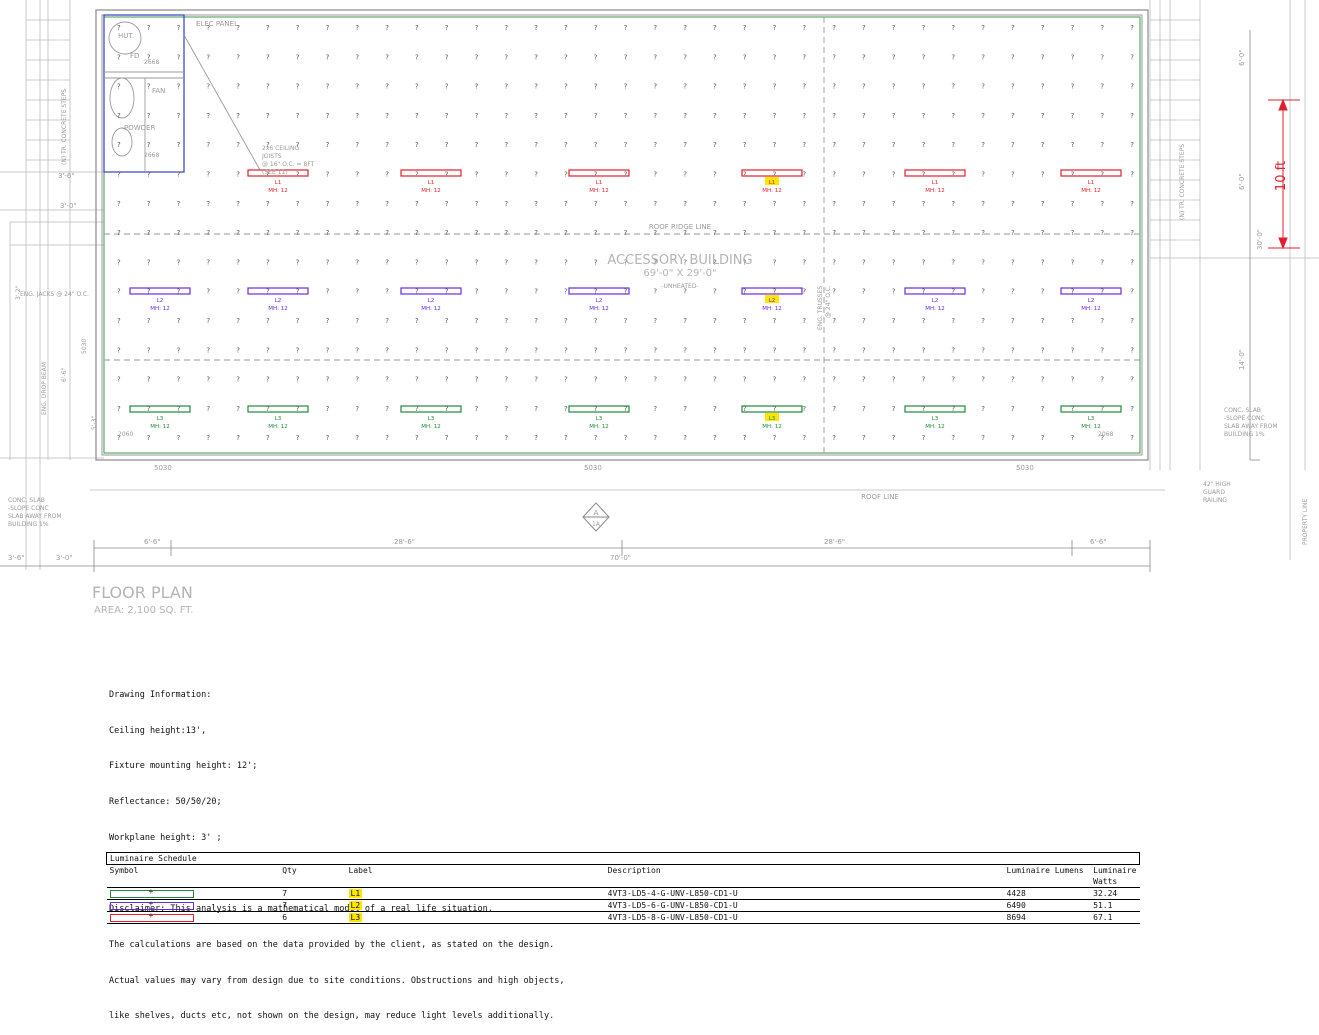  I want to click on room-label-fan: FAN, so click(158, 91).